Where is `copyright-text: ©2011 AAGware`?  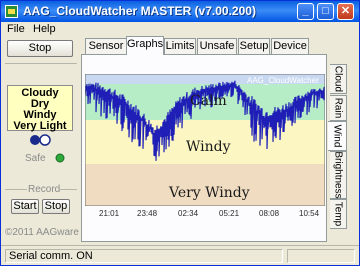
copyright-text: ©2011 AAGware is located at coordinates (42, 232).